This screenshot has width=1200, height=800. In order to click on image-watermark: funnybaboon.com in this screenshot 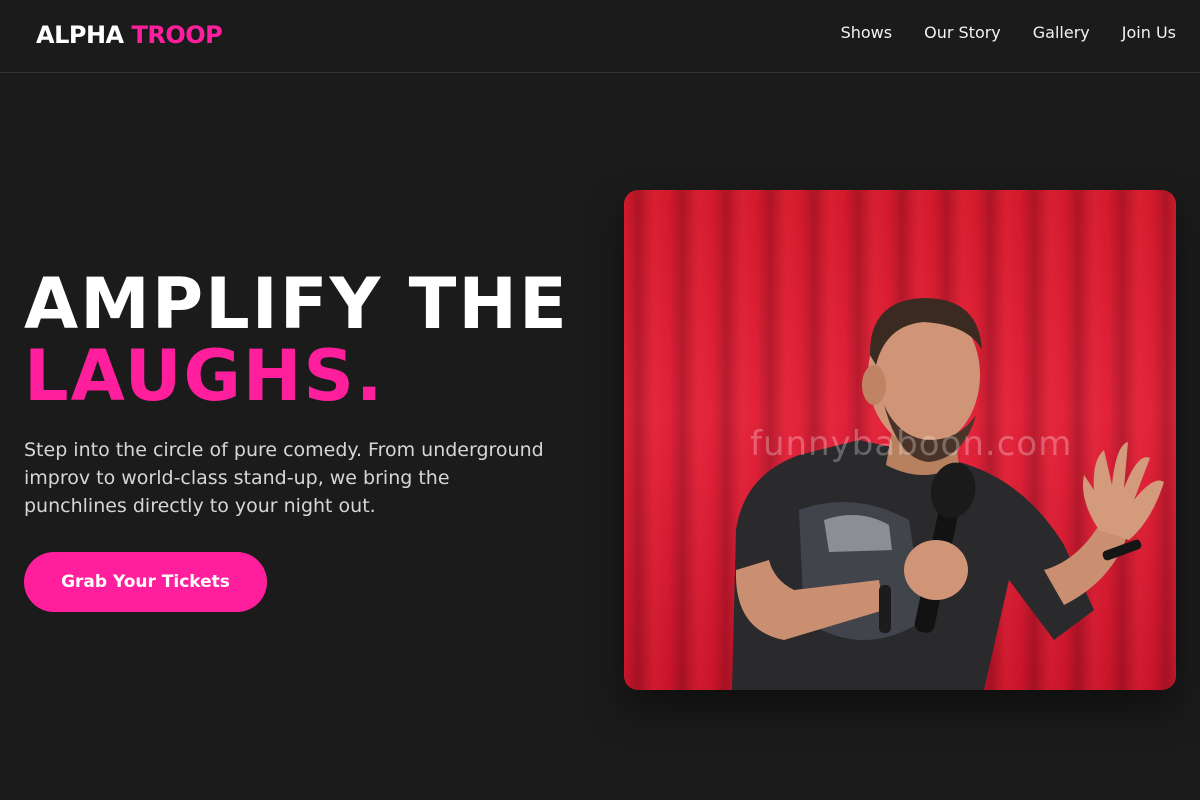, I will do `click(911, 444)`.